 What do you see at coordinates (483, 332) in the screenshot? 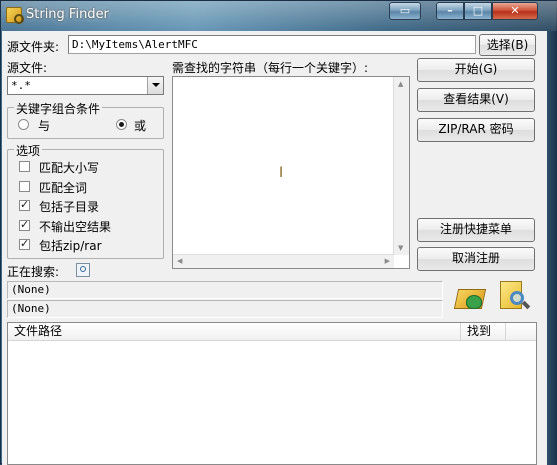
I see `column-found: 找到` at bounding box center [483, 332].